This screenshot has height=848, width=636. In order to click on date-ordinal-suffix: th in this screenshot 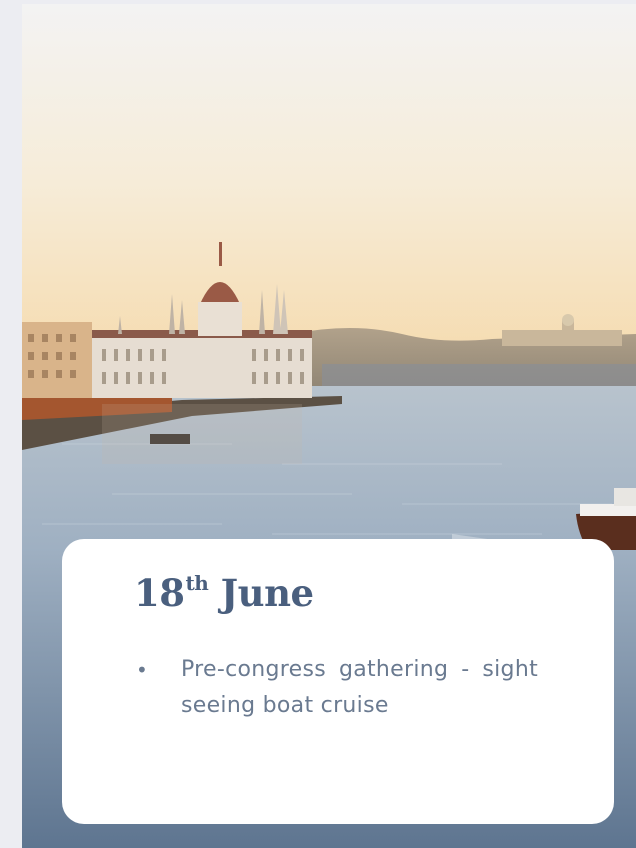, I will do `click(197, 583)`.